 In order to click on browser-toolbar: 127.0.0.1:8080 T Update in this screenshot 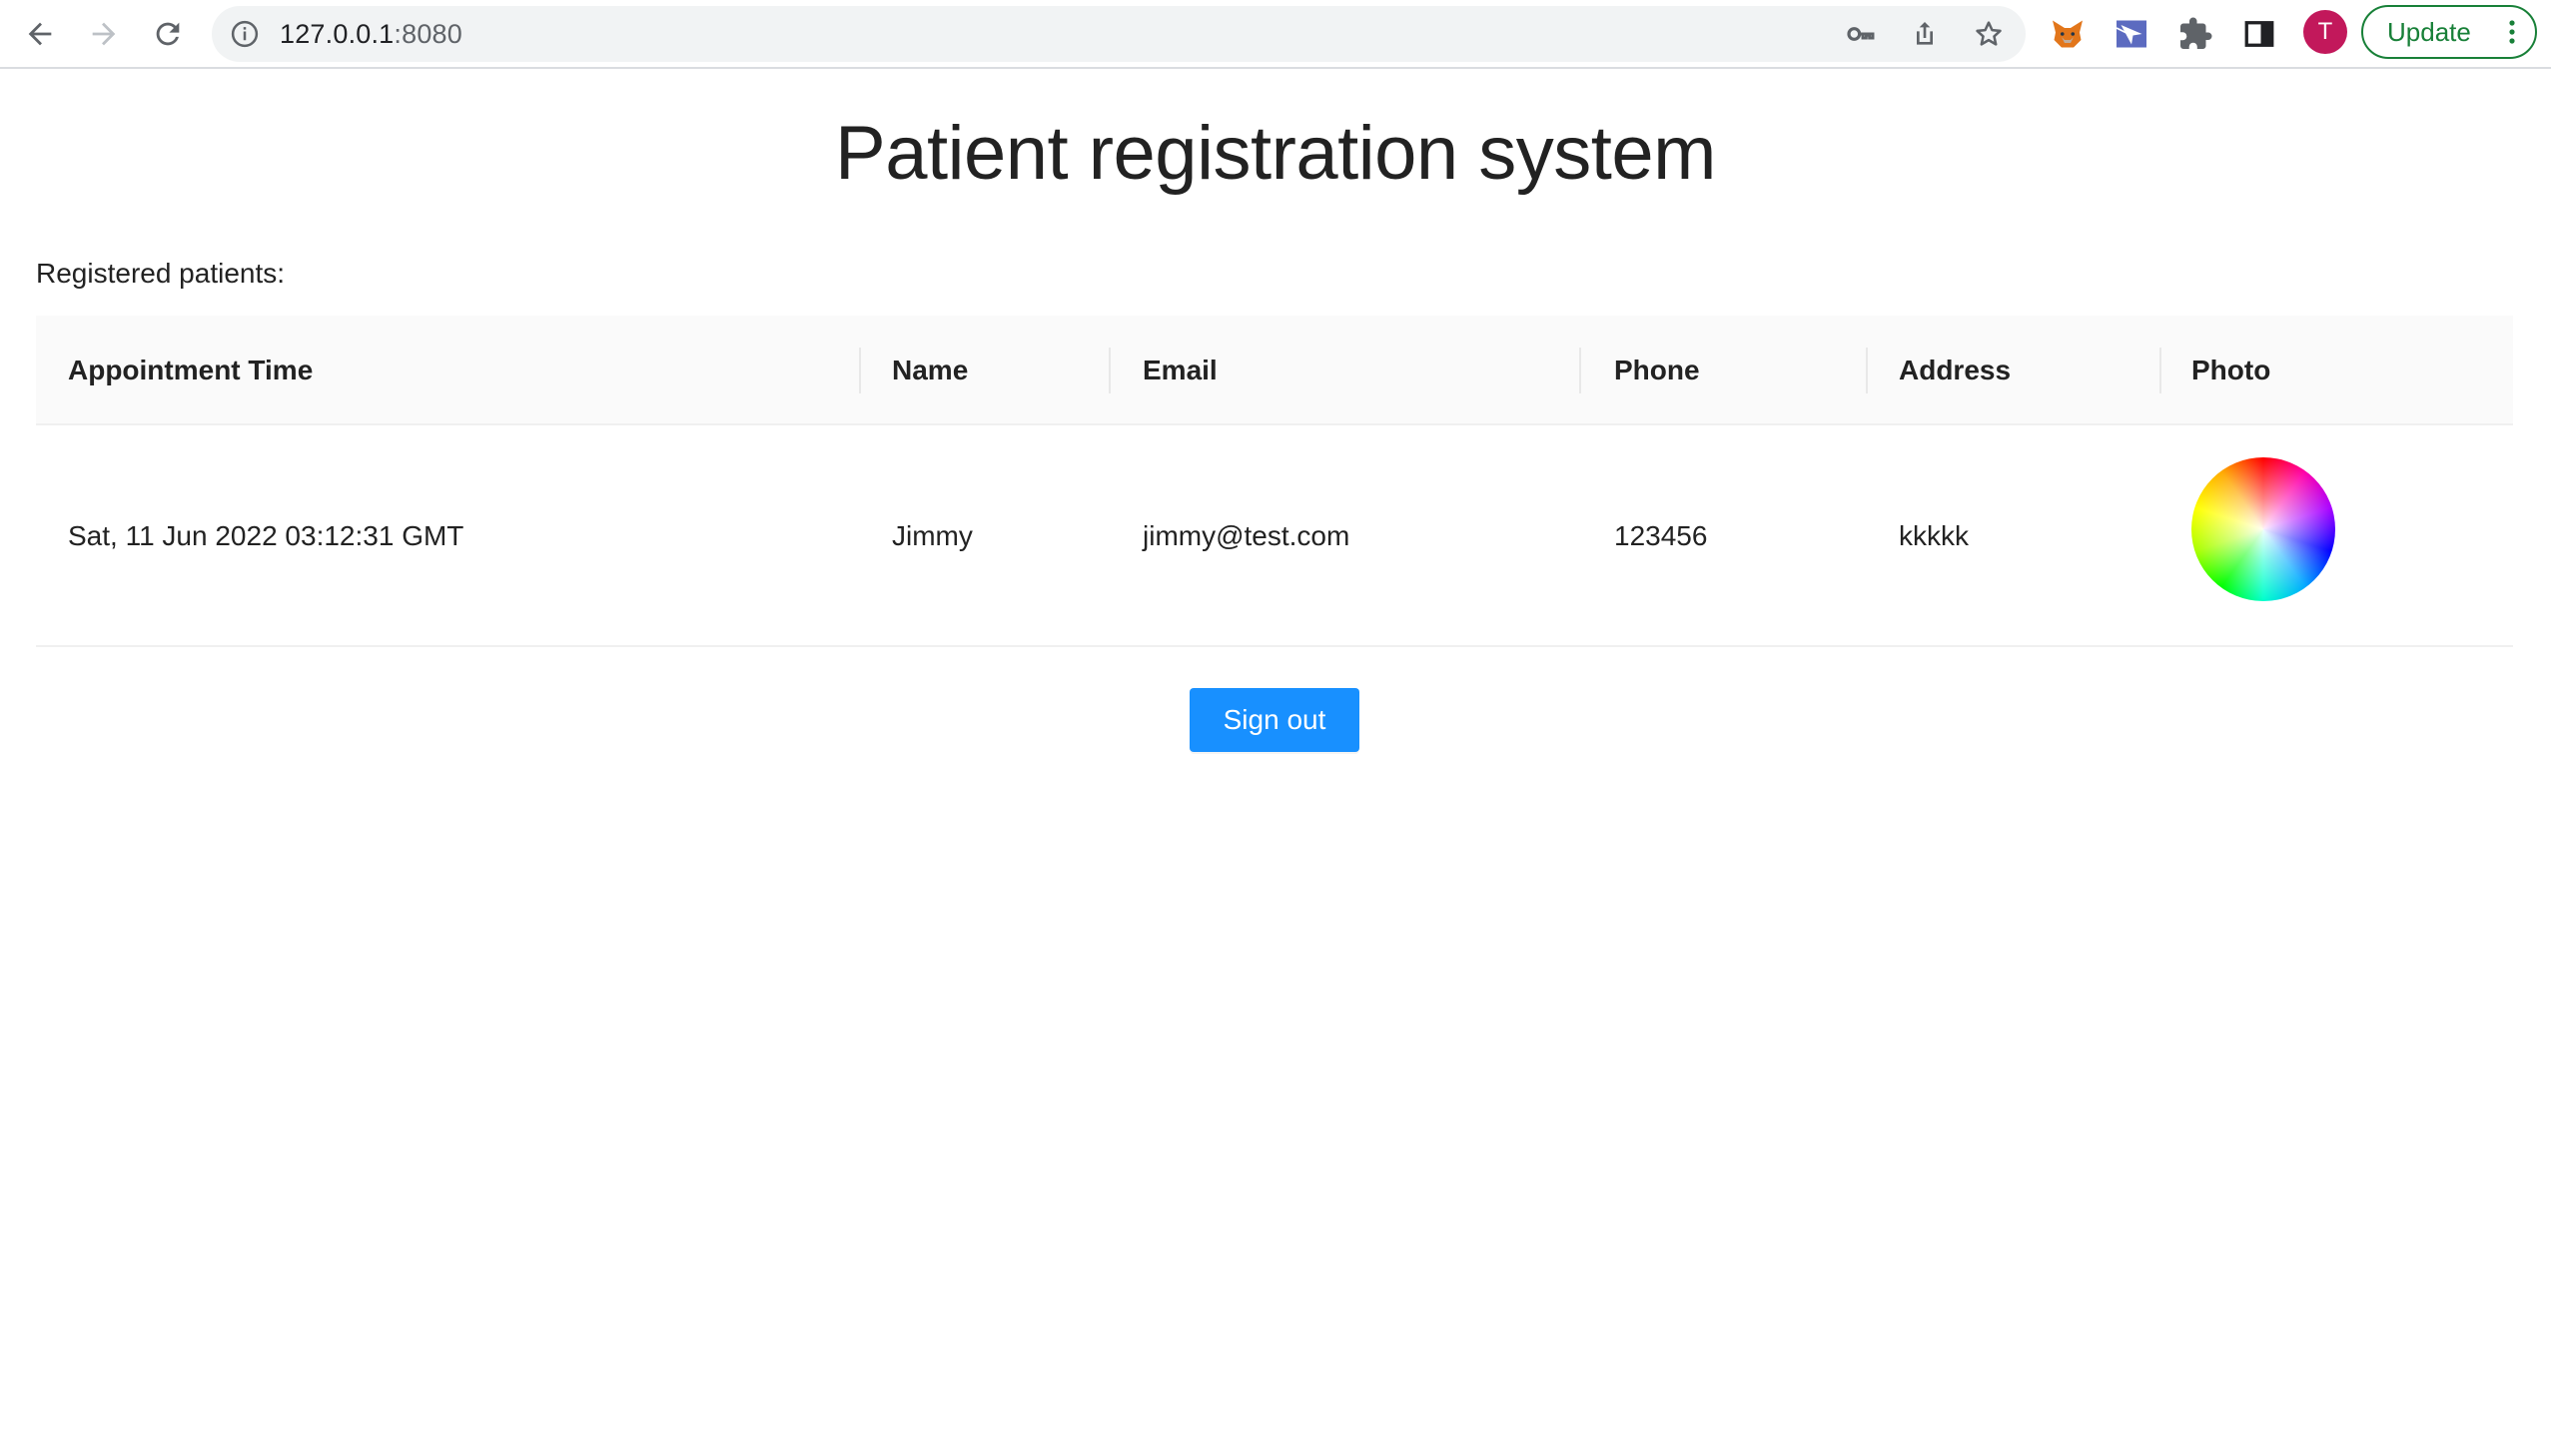, I will do `click(1275, 34)`.